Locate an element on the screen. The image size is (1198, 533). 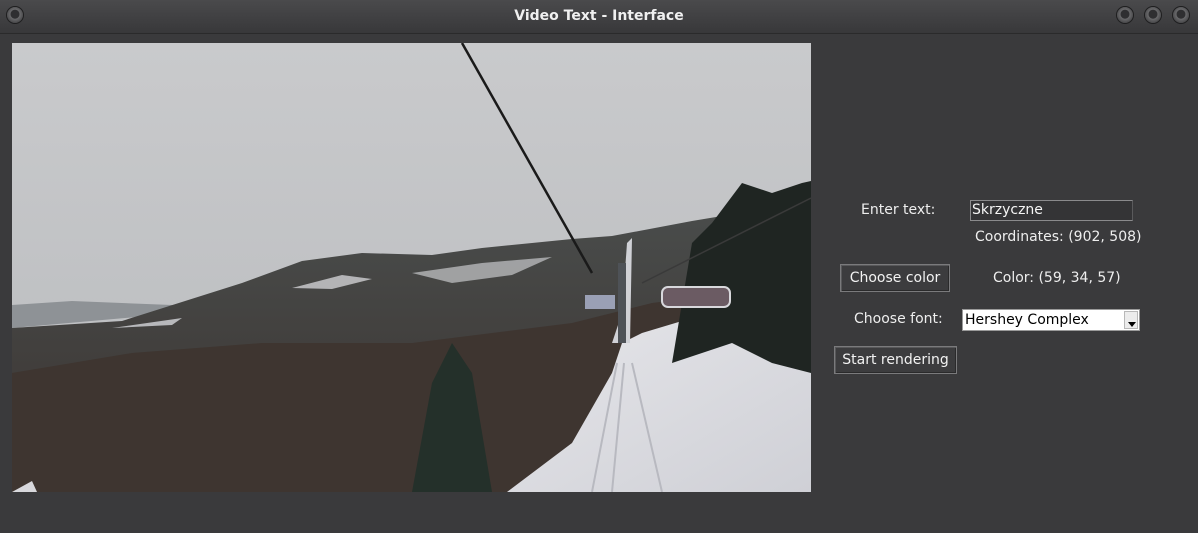
choose-font-label: Choose font: is located at coordinates (898, 319).